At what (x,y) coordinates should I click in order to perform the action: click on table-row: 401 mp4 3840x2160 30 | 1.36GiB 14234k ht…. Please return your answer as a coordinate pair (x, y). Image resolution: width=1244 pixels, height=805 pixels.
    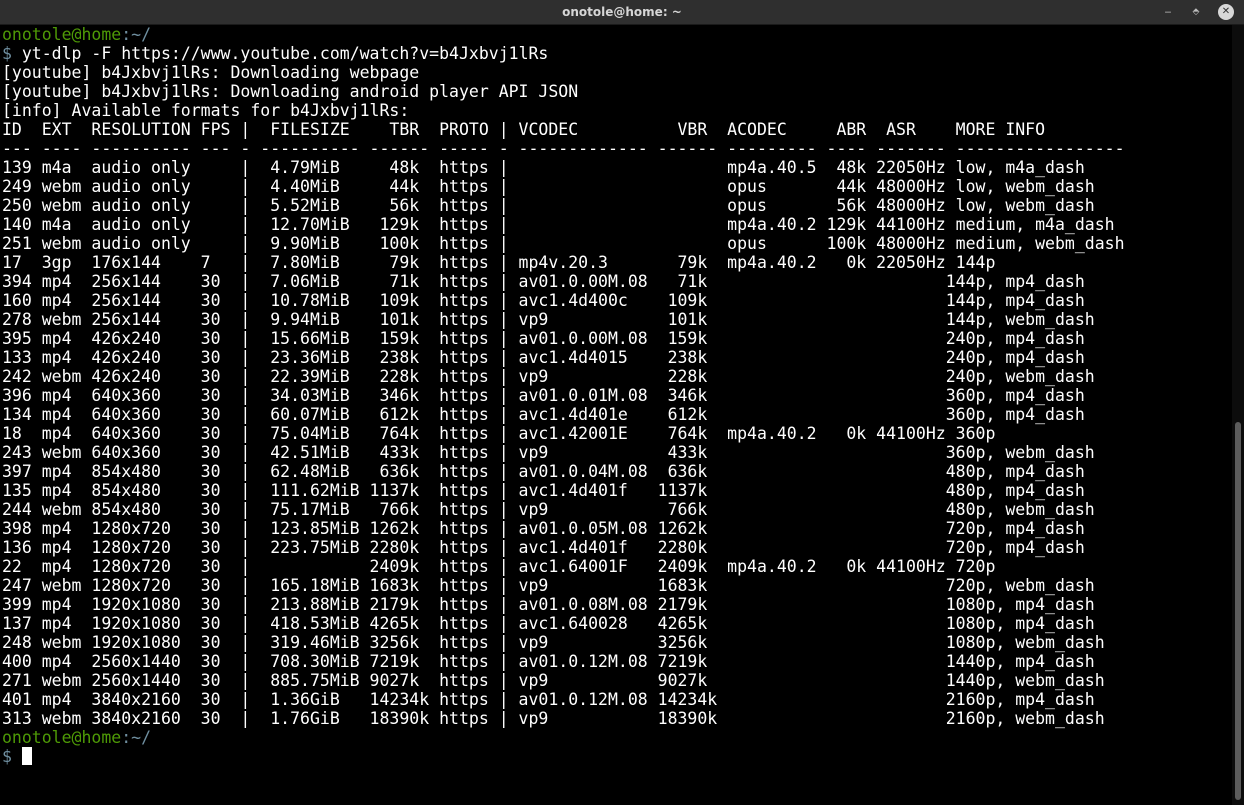
    Looking at the image, I should click on (548, 699).